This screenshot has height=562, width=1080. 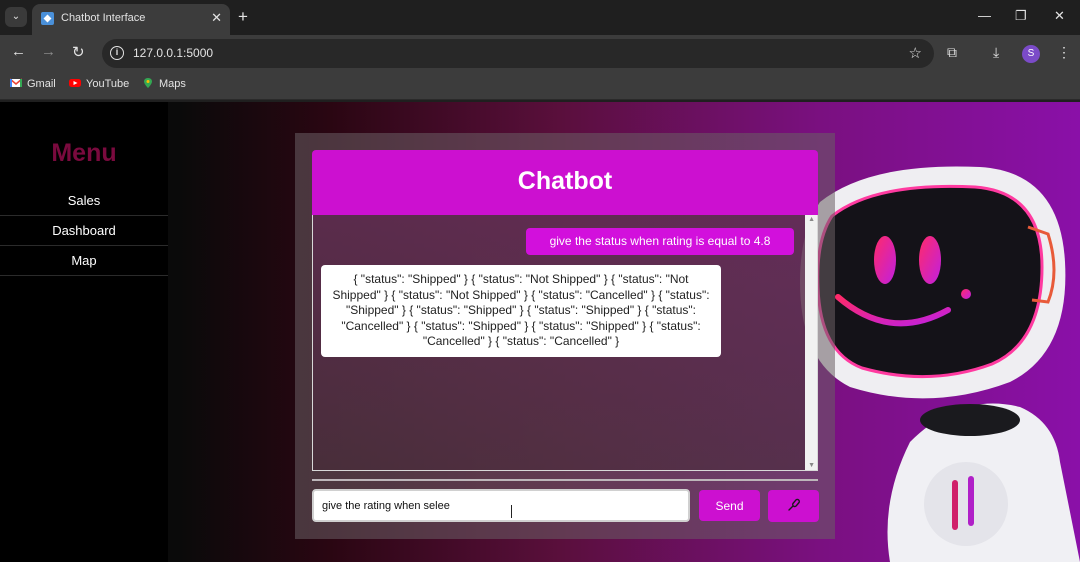 I want to click on scroll-down-arrow-icon: ▼, so click(x=811, y=465).